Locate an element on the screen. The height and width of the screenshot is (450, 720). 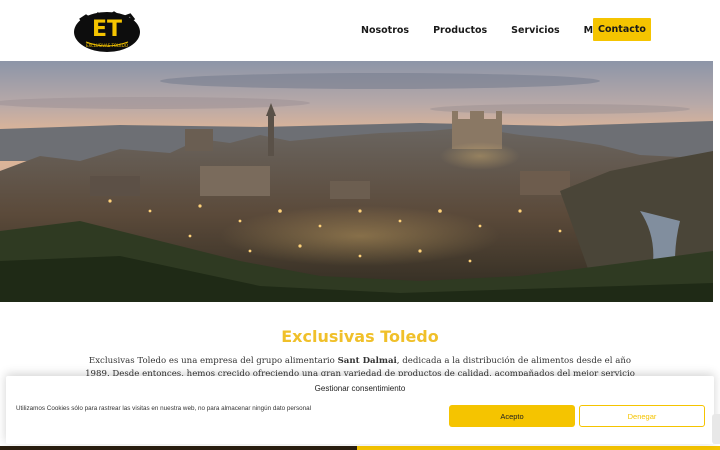
intro-brand: Sant Dalmai is located at coordinates (367, 361).